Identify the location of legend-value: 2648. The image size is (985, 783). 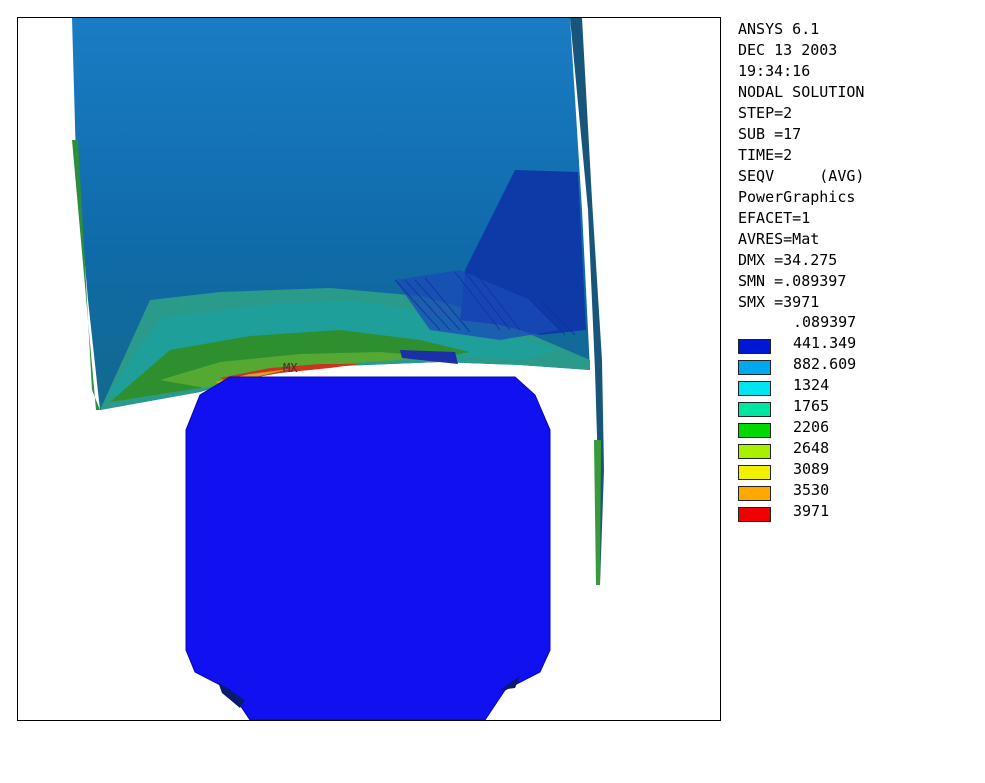
(811, 448).